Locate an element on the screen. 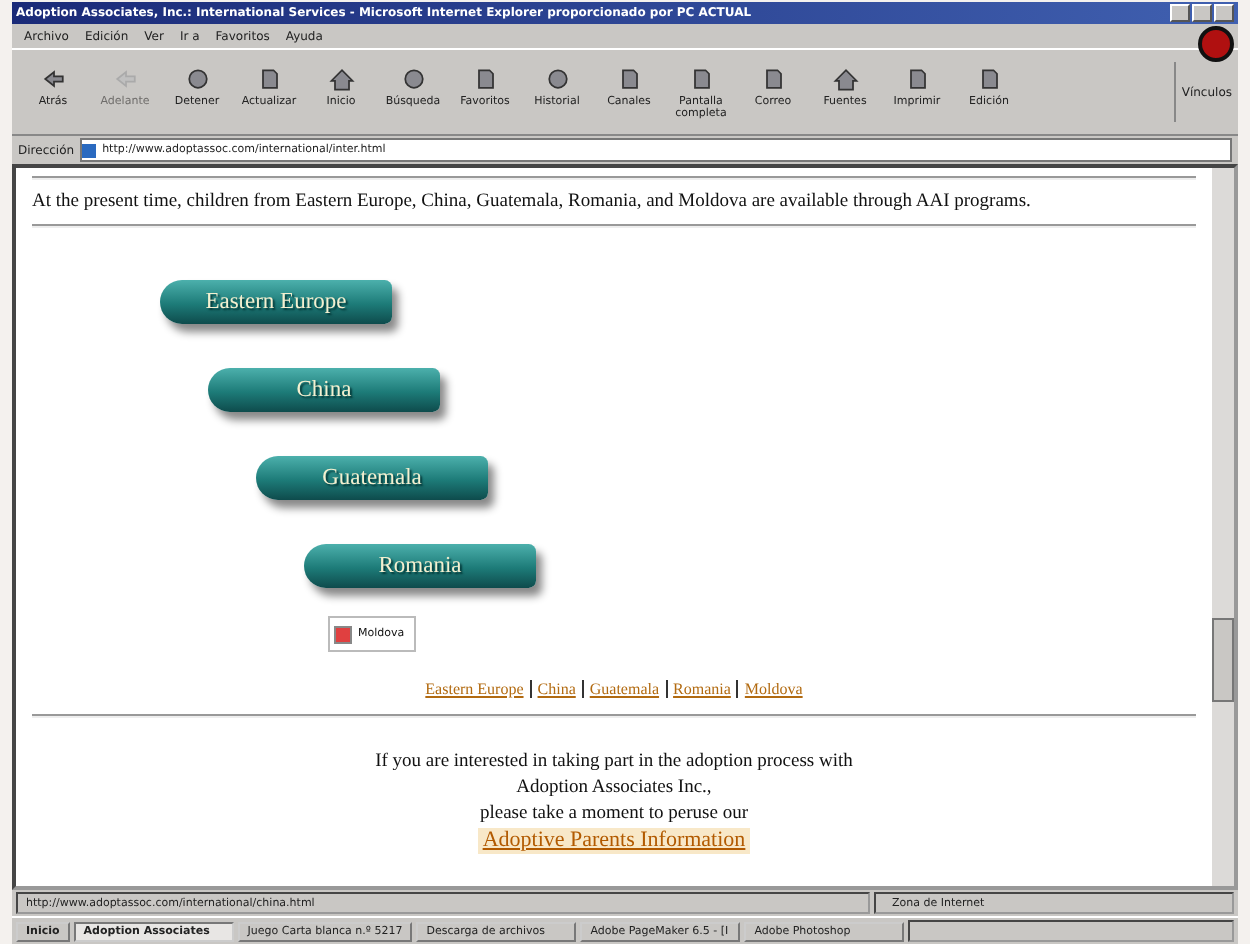  scrollbar is located at coordinates (1223, 527).